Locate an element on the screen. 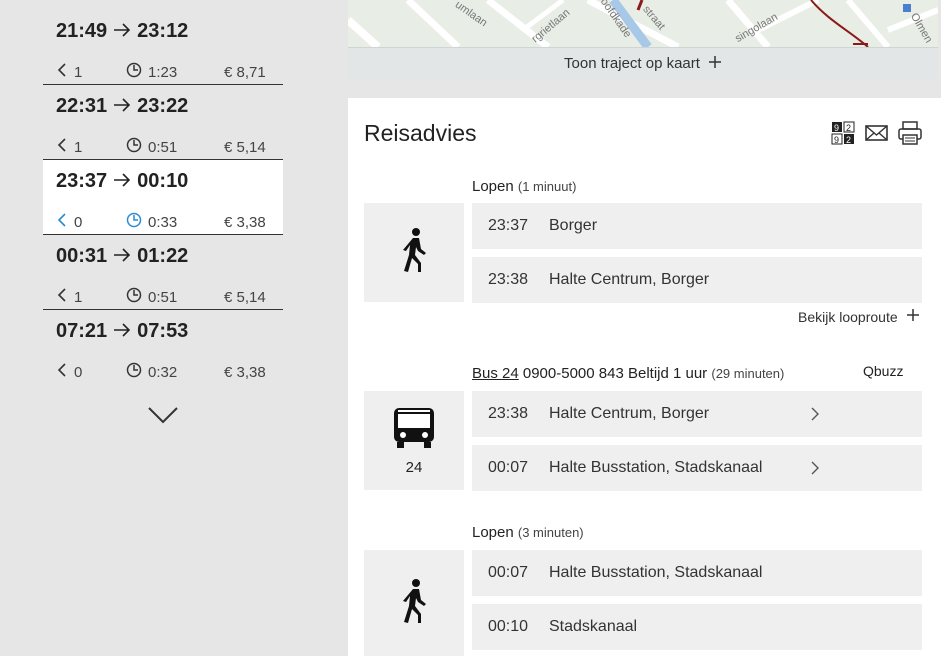 The width and height of the screenshot is (941, 656). bus-line-number: 24 is located at coordinates (414, 467).